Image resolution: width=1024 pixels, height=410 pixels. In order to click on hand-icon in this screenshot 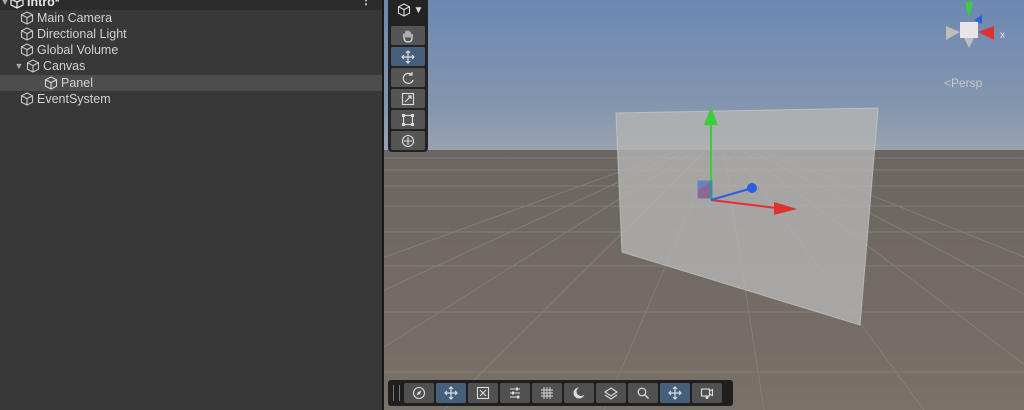, I will do `click(408, 36)`.